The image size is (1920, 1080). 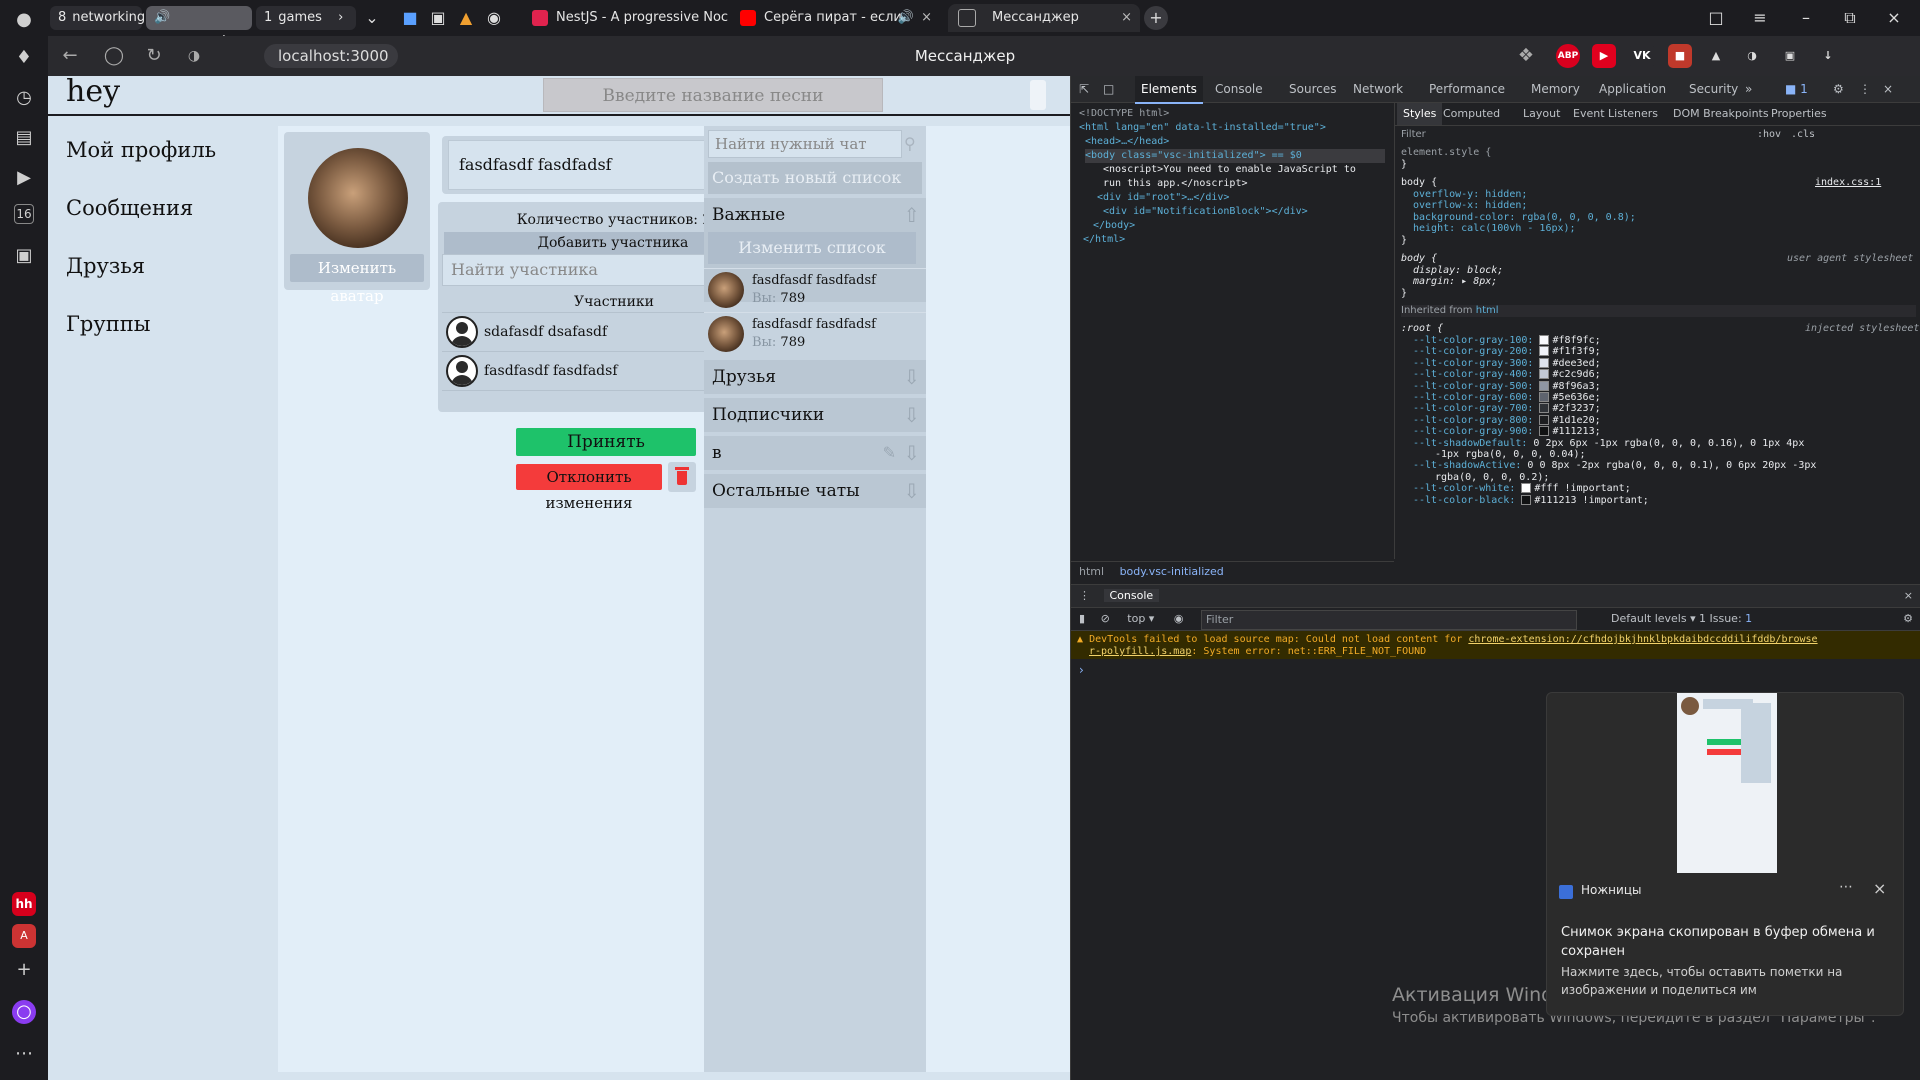 What do you see at coordinates (1378, 89) in the screenshot?
I see `tab-network: Network` at bounding box center [1378, 89].